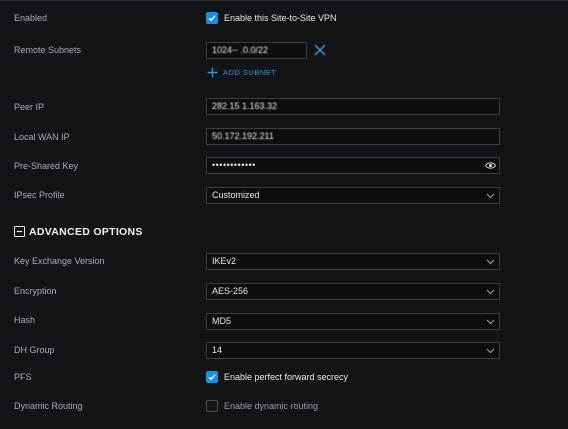 This screenshot has height=429, width=568. I want to click on dh-group-select: 14, so click(353, 350).